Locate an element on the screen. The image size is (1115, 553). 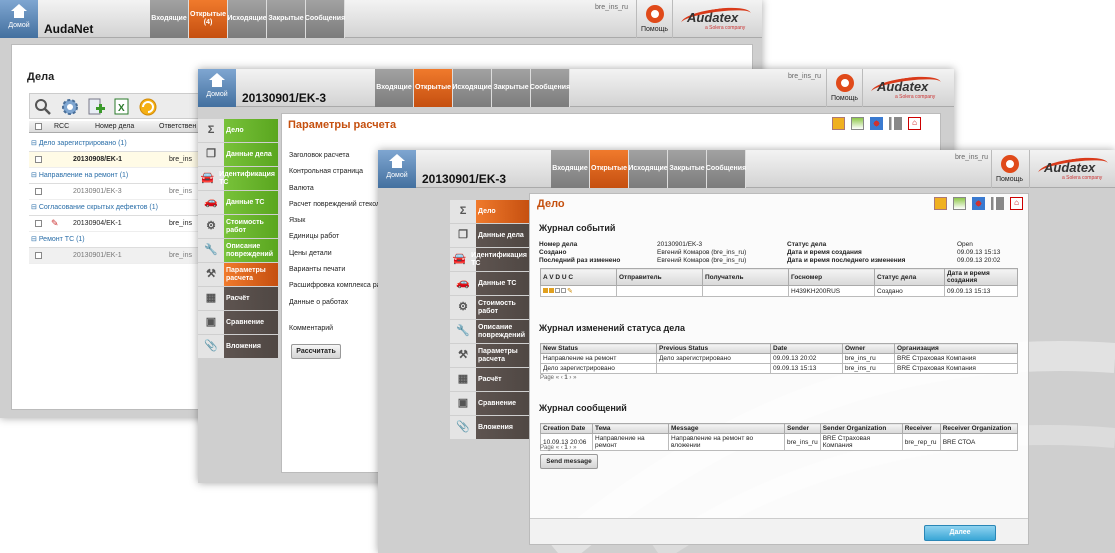
col-plate: Госномер is located at coordinates (831, 277).